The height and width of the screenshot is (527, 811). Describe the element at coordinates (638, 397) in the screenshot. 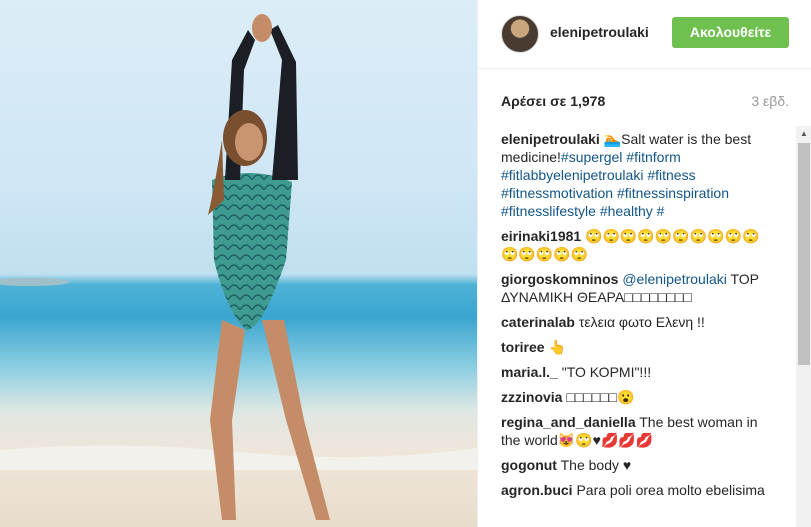

I see `list-item: zzzinovia □□□□□□😮` at that location.